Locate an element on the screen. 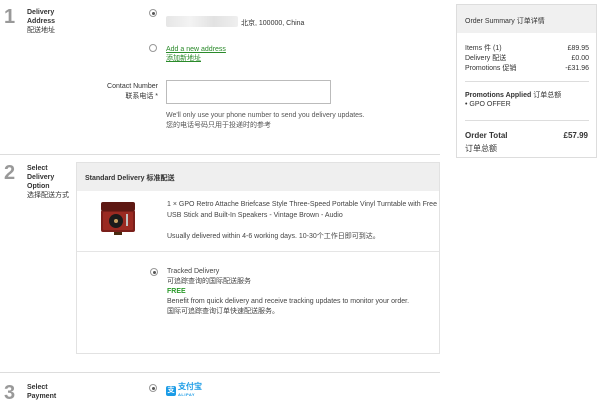  promo-title-cn: 订单总额 is located at coordinates (547, 95).